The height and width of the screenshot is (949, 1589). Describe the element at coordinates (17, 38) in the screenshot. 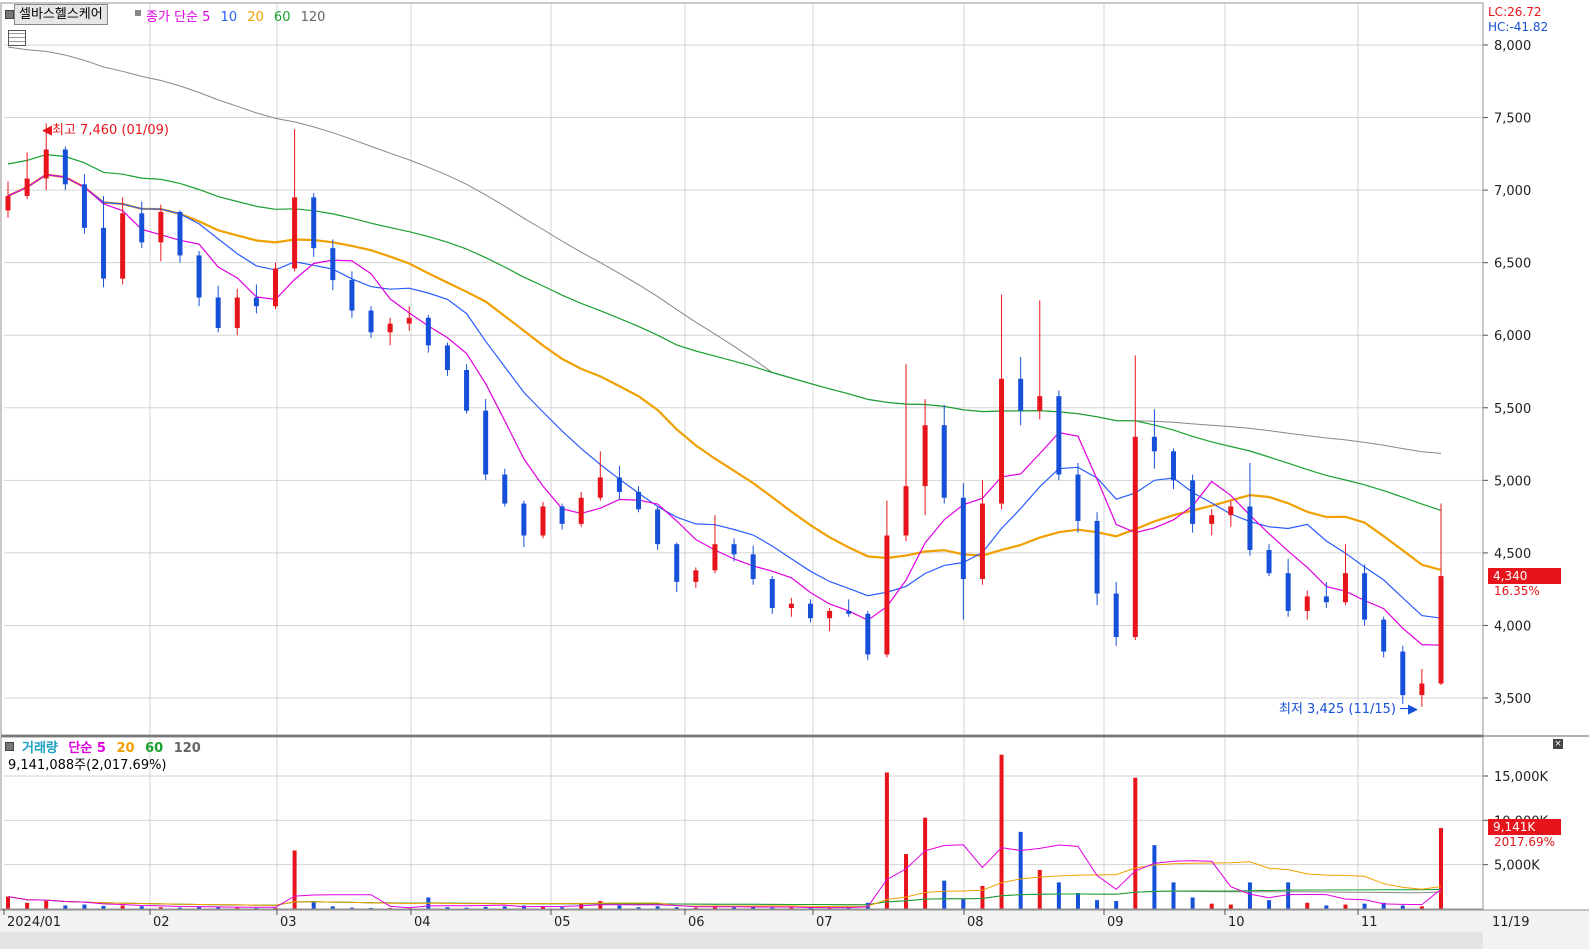

I see `grid-toggle-icon` at that location.